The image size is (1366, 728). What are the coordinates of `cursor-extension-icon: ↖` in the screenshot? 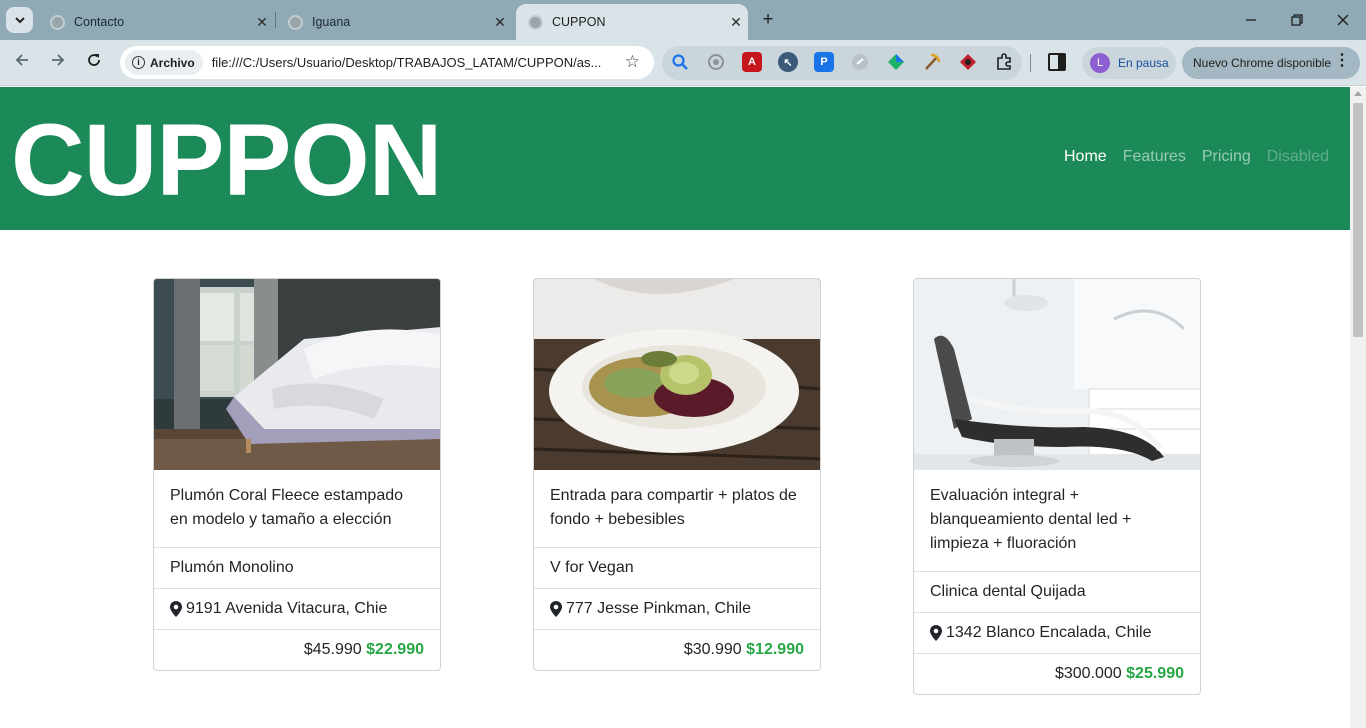 It's located at (788, 62).